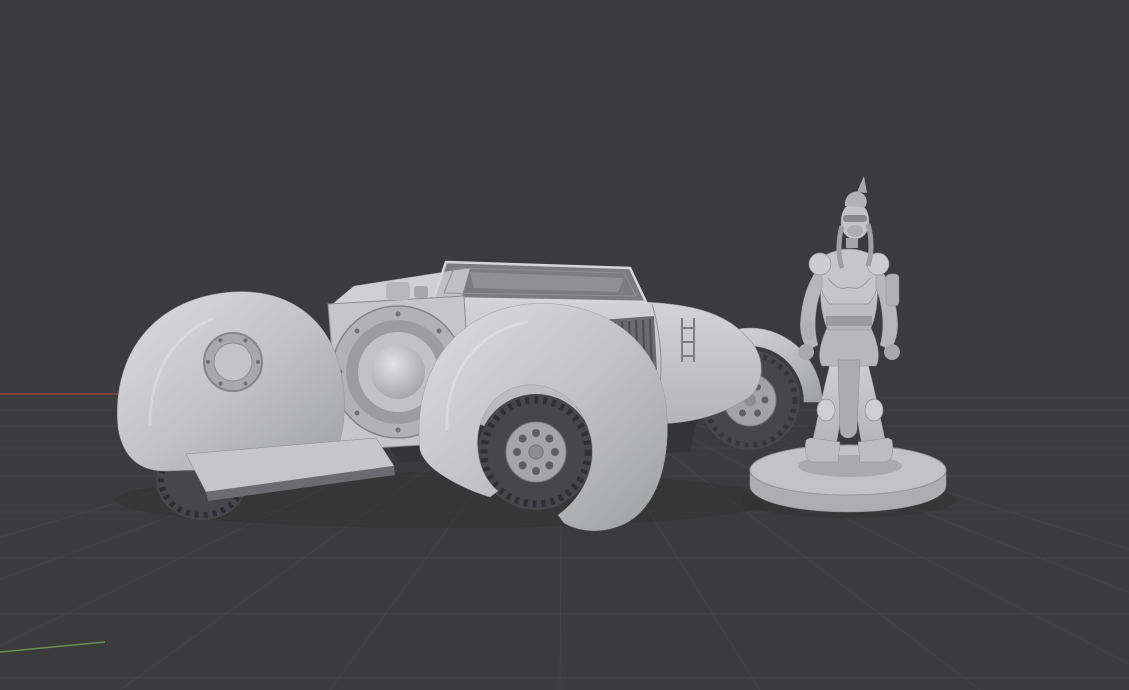 This screenshot has width=1129, height=690. I want to click on car-turbine-cone, so click(398, 372).